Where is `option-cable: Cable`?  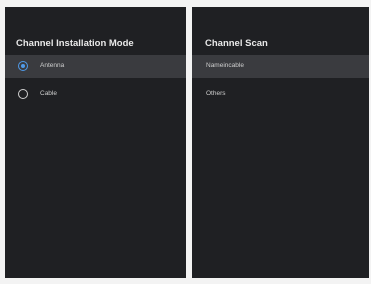 option-cable: Cable is located at coordinates (95, 94).